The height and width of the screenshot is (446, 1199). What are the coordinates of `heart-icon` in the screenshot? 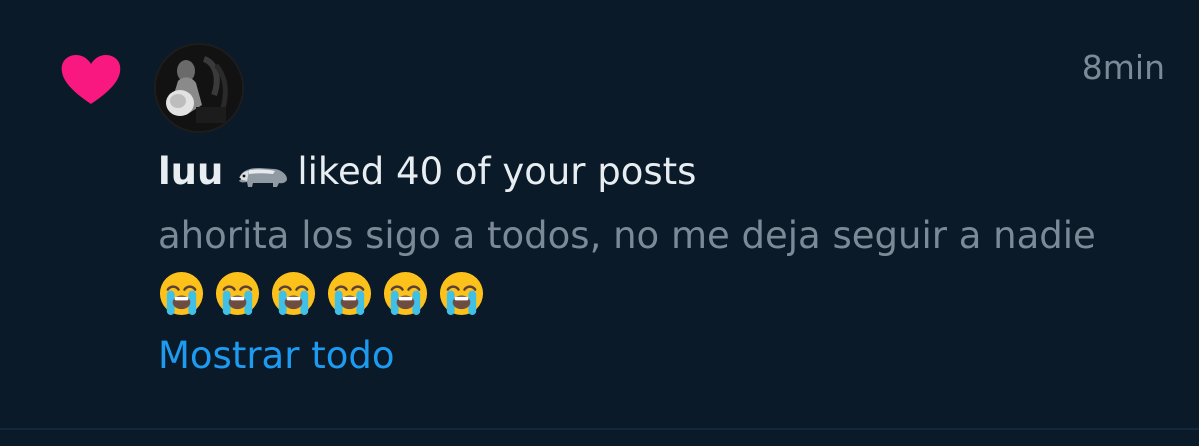 It's located at (91, 79).